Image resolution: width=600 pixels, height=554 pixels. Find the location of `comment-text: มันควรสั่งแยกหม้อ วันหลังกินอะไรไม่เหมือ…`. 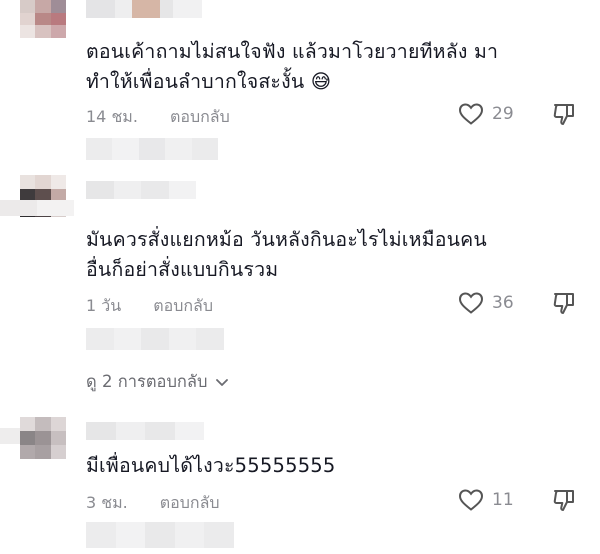

comment-text: มันควรสั่งแยกหม้อ วันหลังกินอะไรไม่เหมือ… is located at coordinates (286, 254).